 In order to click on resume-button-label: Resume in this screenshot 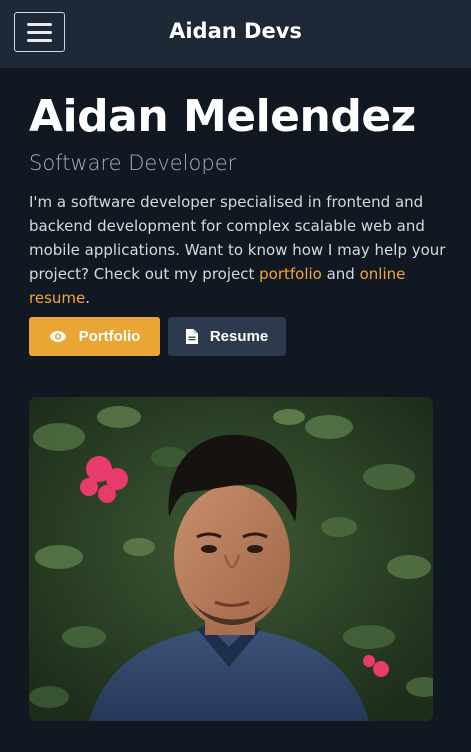, I will do `click(239, 336)`.